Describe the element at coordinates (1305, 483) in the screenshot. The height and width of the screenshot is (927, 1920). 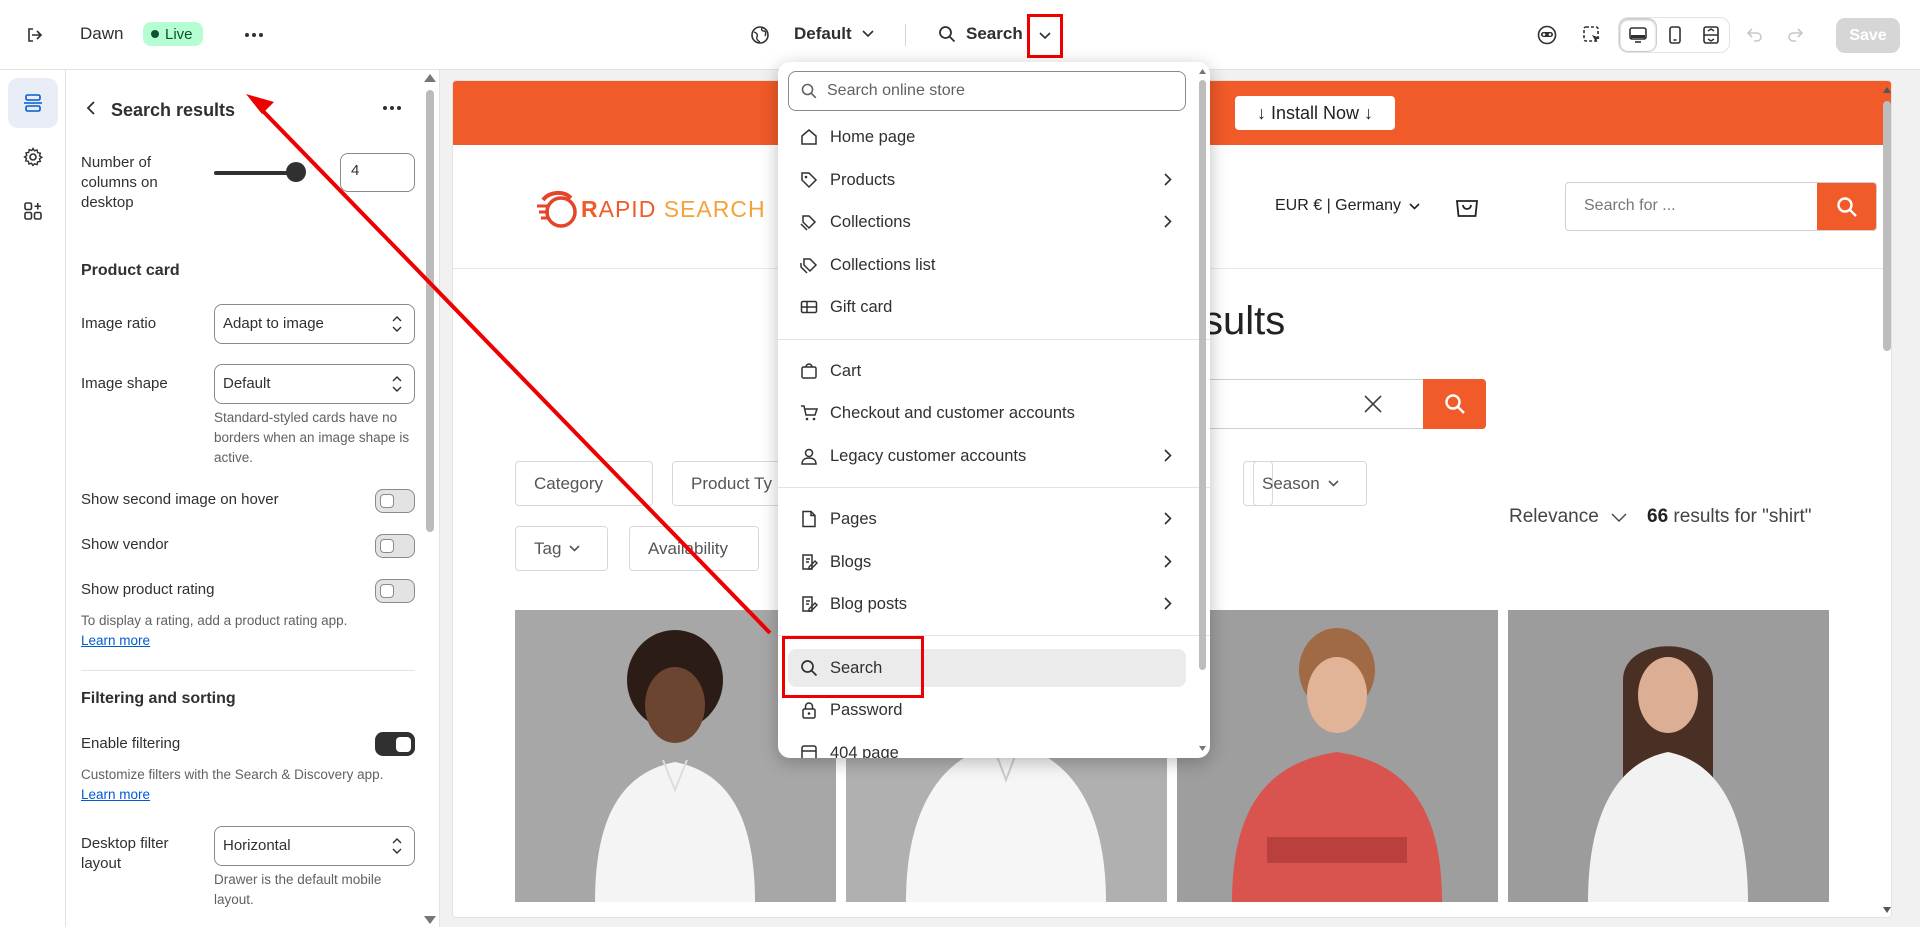
I see `facet-season: Season` at that location.